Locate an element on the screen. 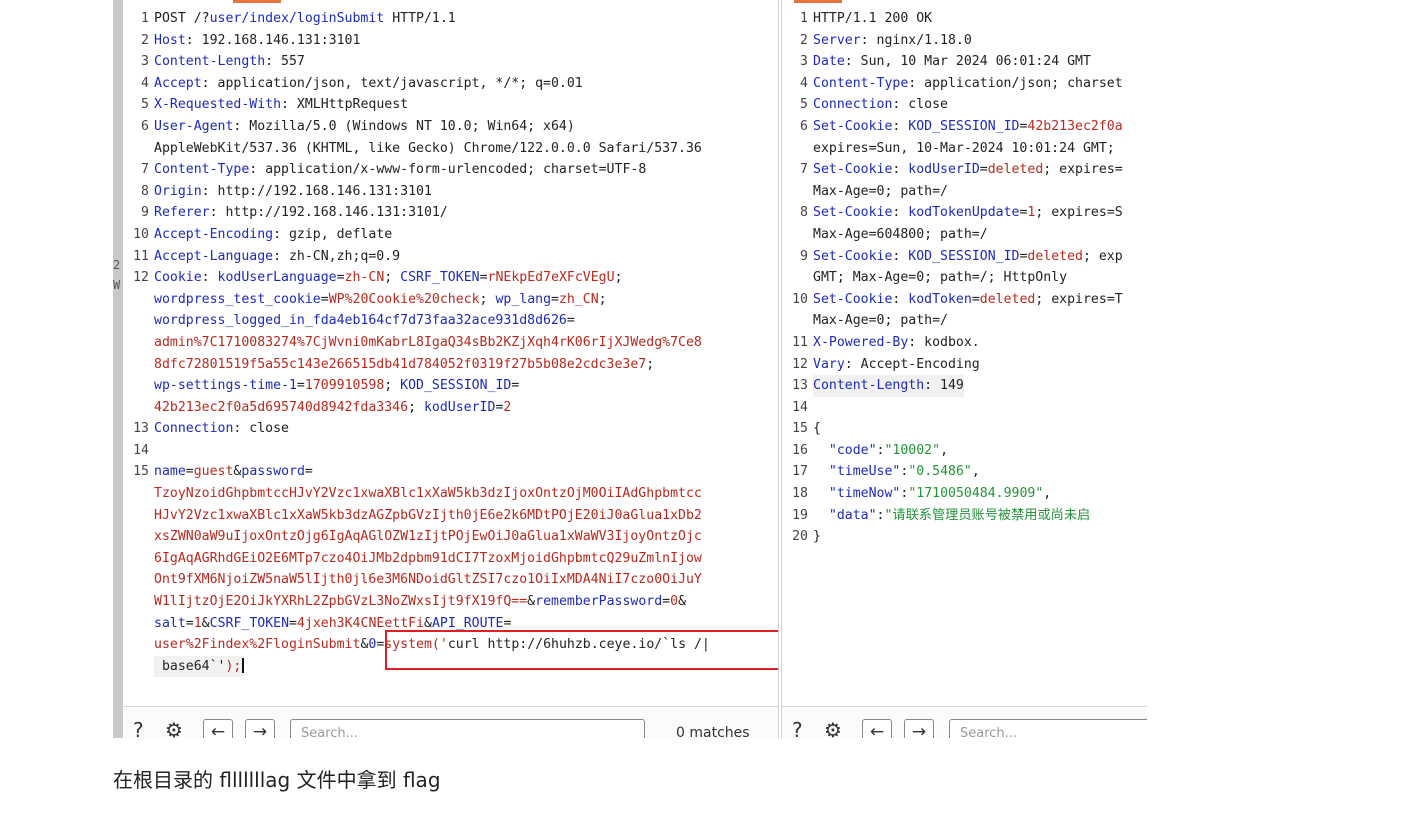  request-line: 1 POST /?user/index/loginSubmit HTTP/1.1 is located at coordinates (450, 19).